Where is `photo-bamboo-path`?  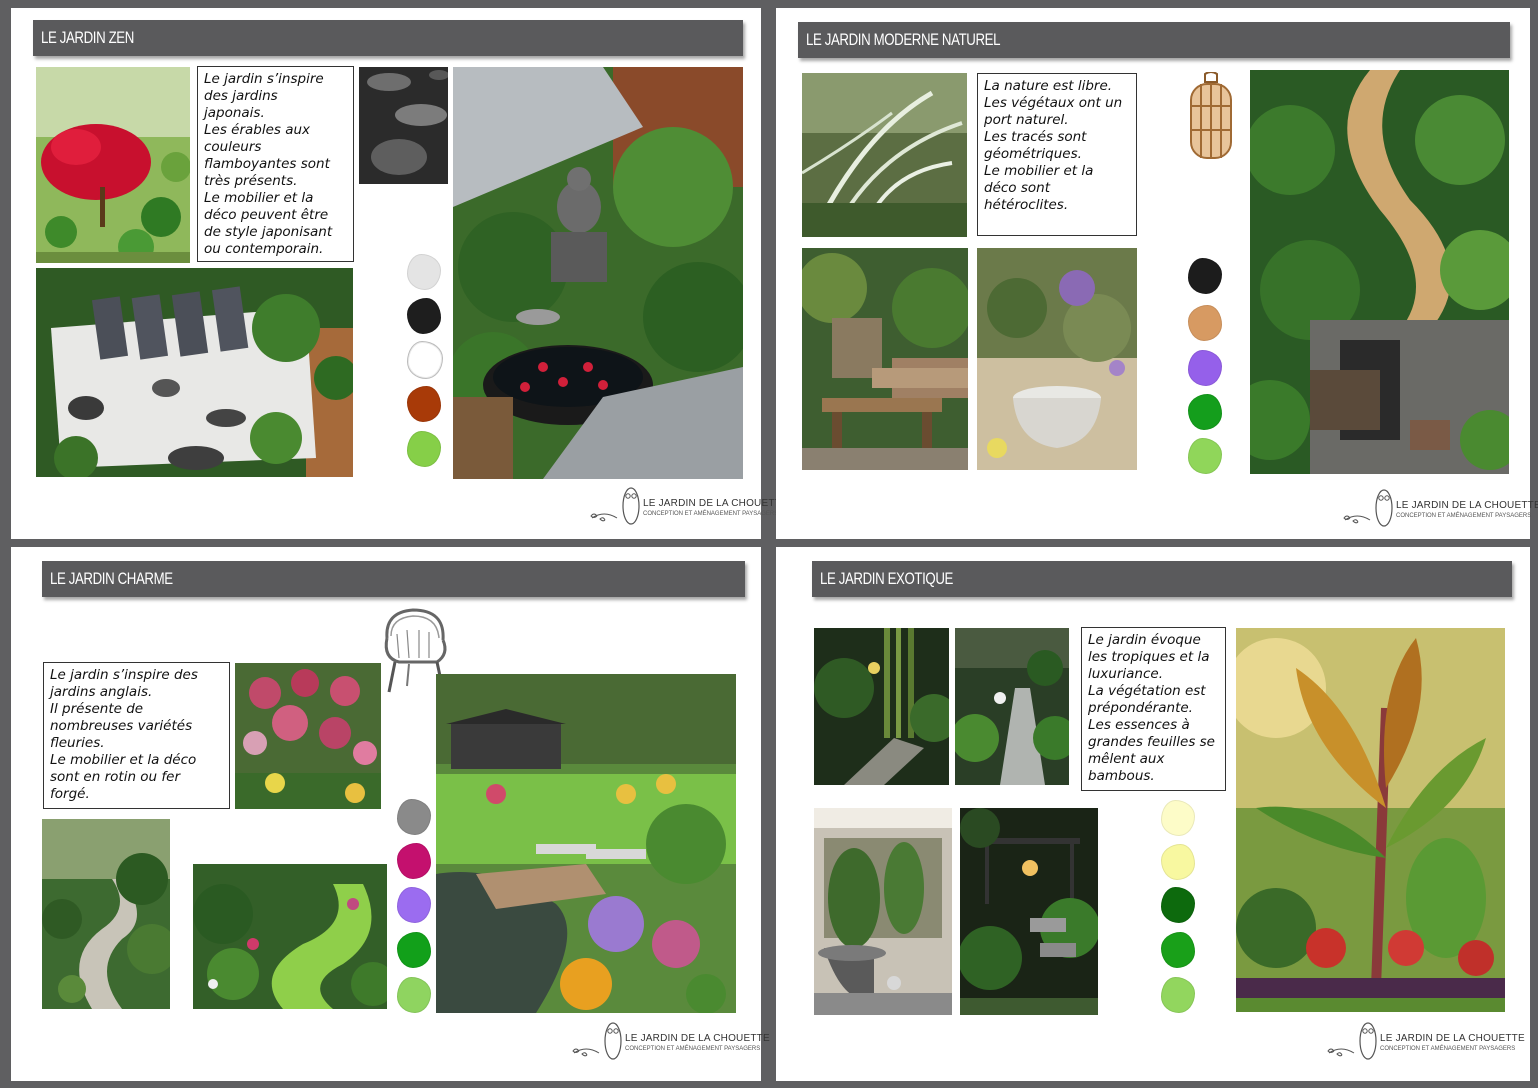 photo-bamboo-path is located at coordinates (881, 706).